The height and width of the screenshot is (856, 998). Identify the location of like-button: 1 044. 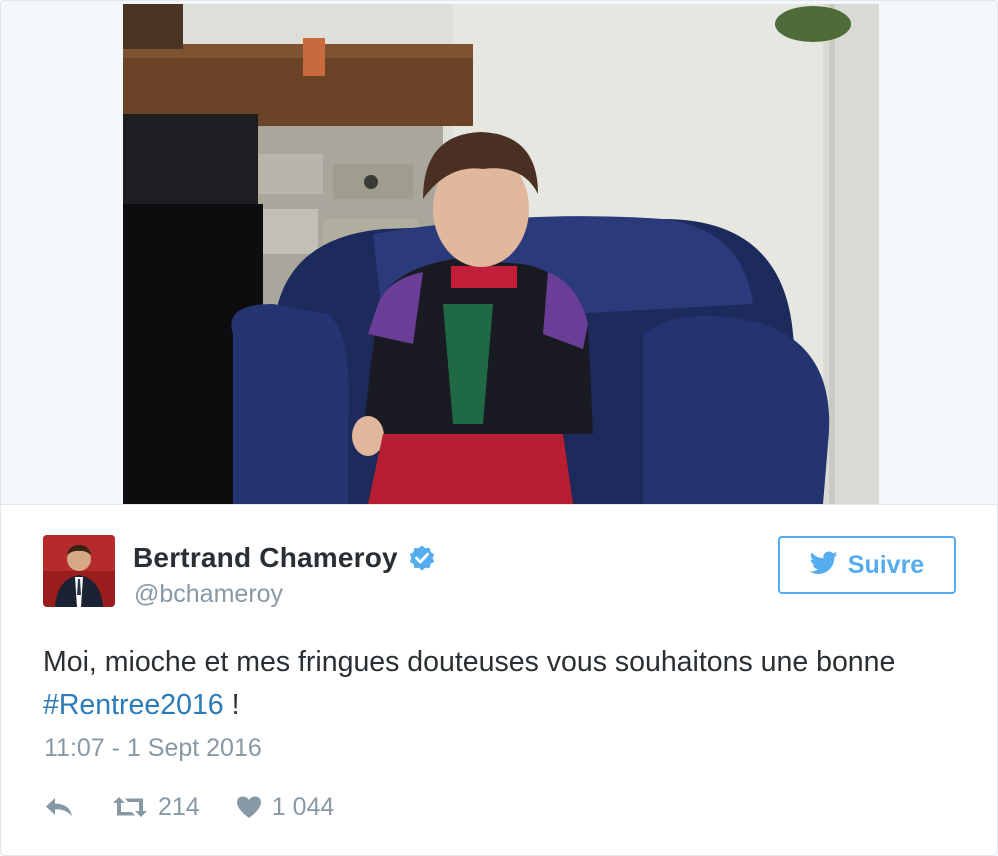
(285, 807).